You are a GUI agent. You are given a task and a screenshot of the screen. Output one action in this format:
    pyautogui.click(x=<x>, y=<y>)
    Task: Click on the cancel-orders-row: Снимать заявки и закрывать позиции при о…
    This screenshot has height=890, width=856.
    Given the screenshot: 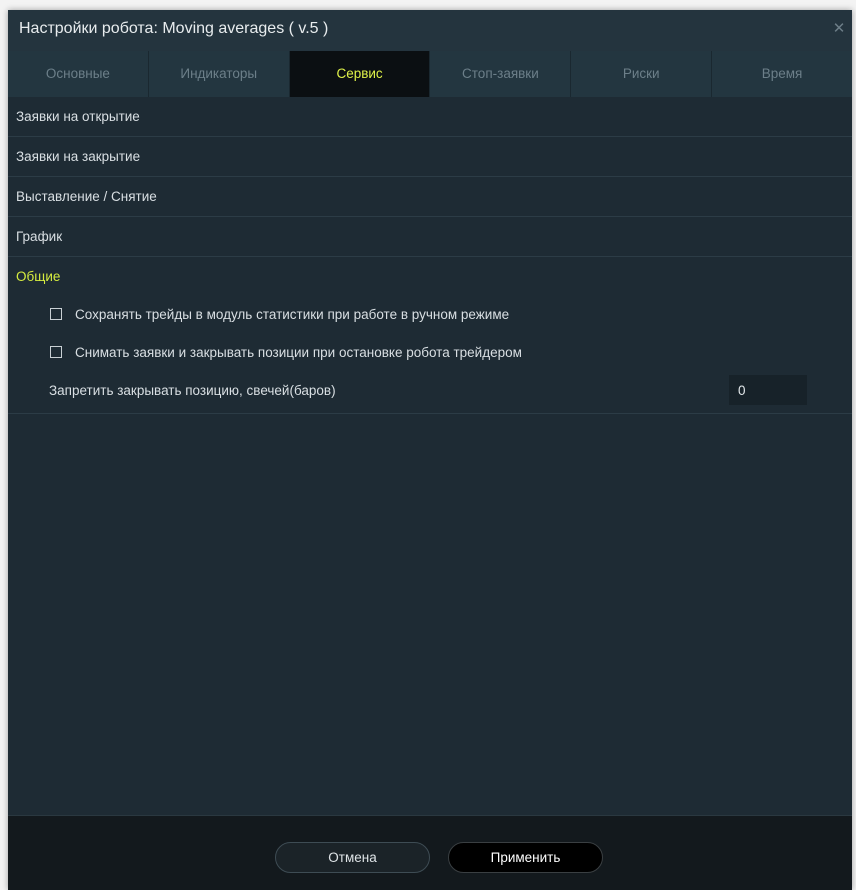 What is the action you would take?
    pyautogui.click(x=430, y=354)
    